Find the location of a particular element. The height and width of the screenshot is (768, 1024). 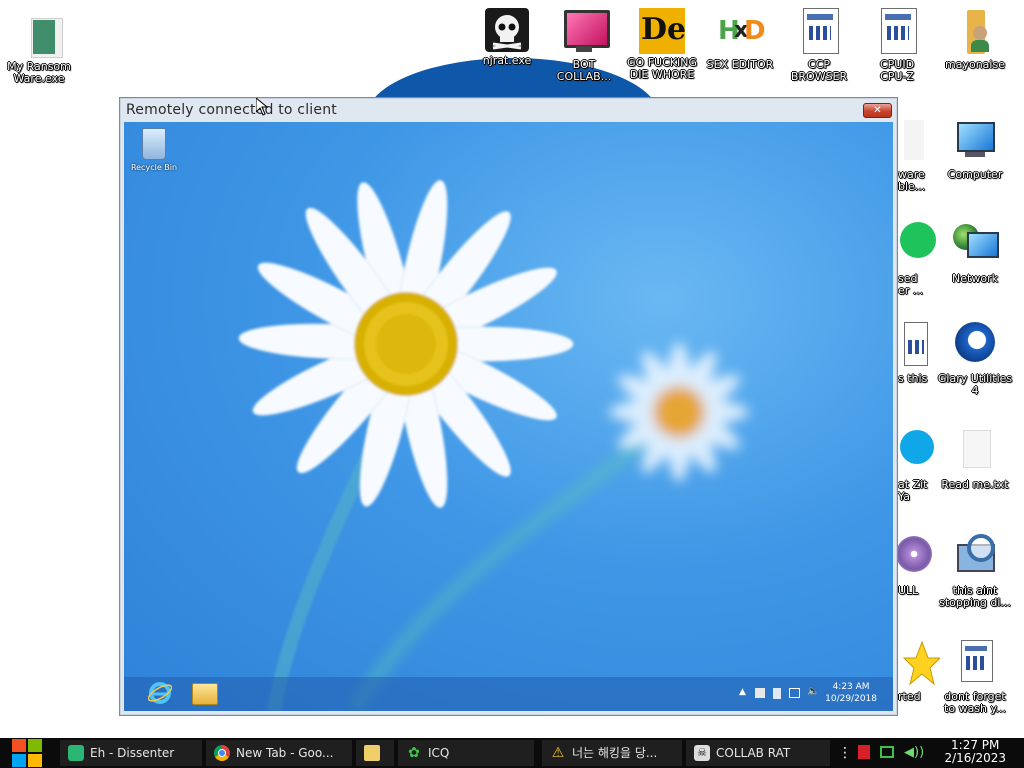

recycle-bin-icon is located at coordinates (154, 144).